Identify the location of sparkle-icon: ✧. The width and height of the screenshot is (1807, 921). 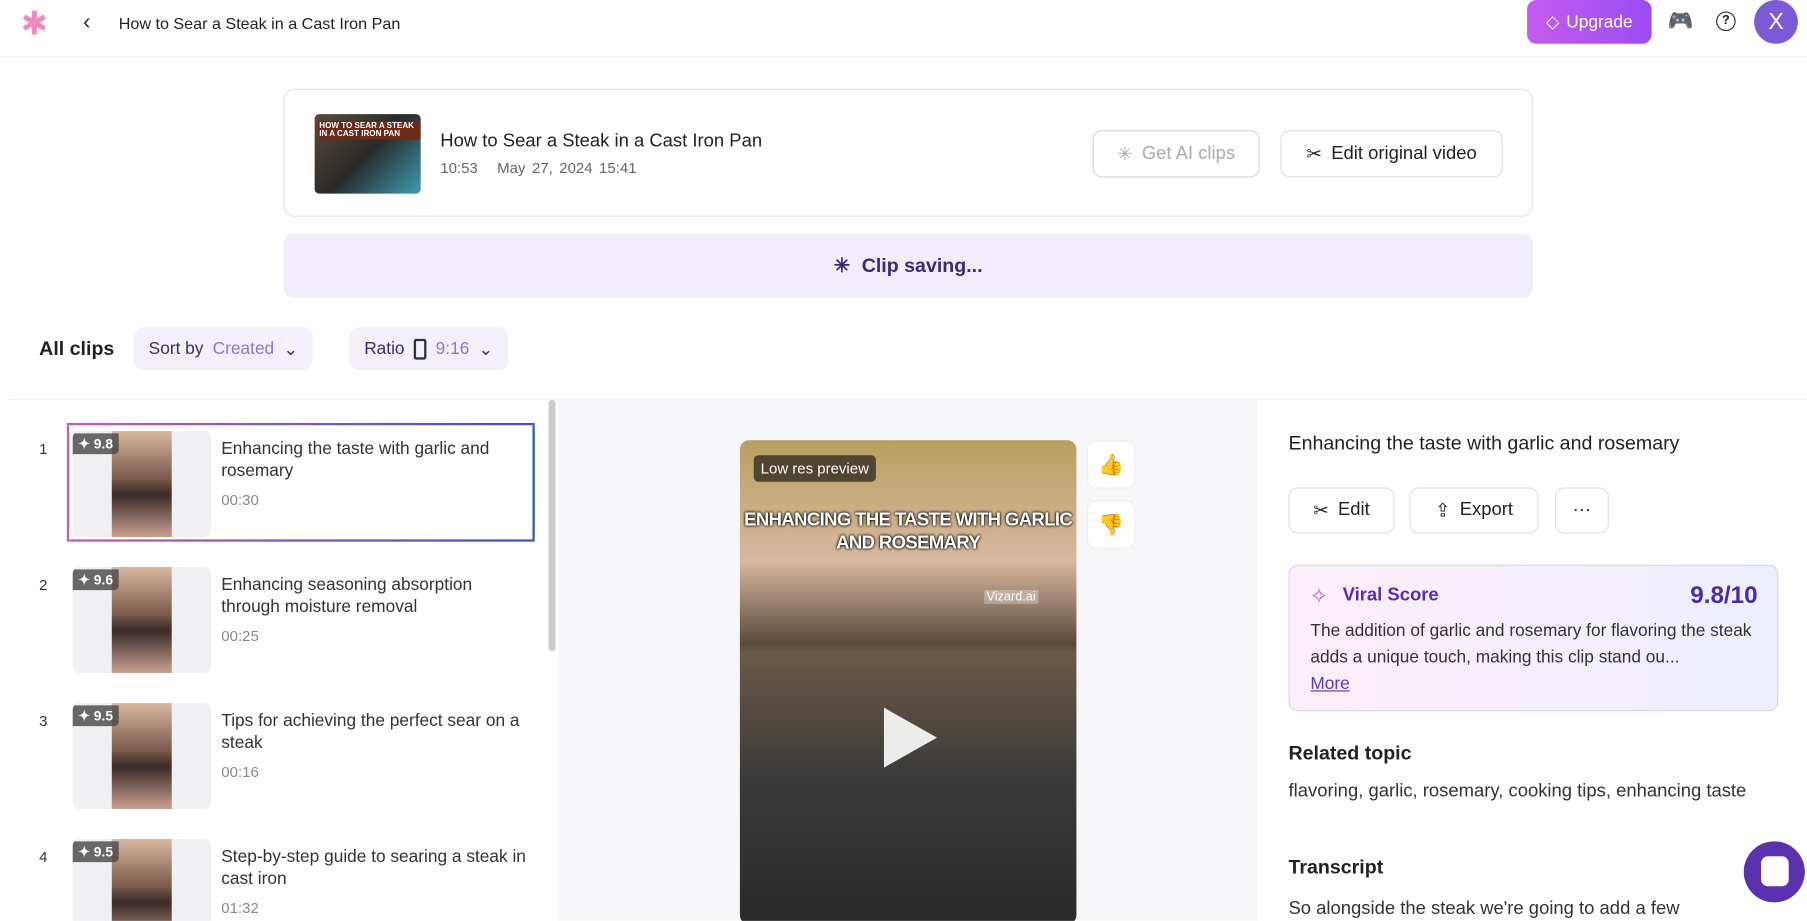
(1319, 597).